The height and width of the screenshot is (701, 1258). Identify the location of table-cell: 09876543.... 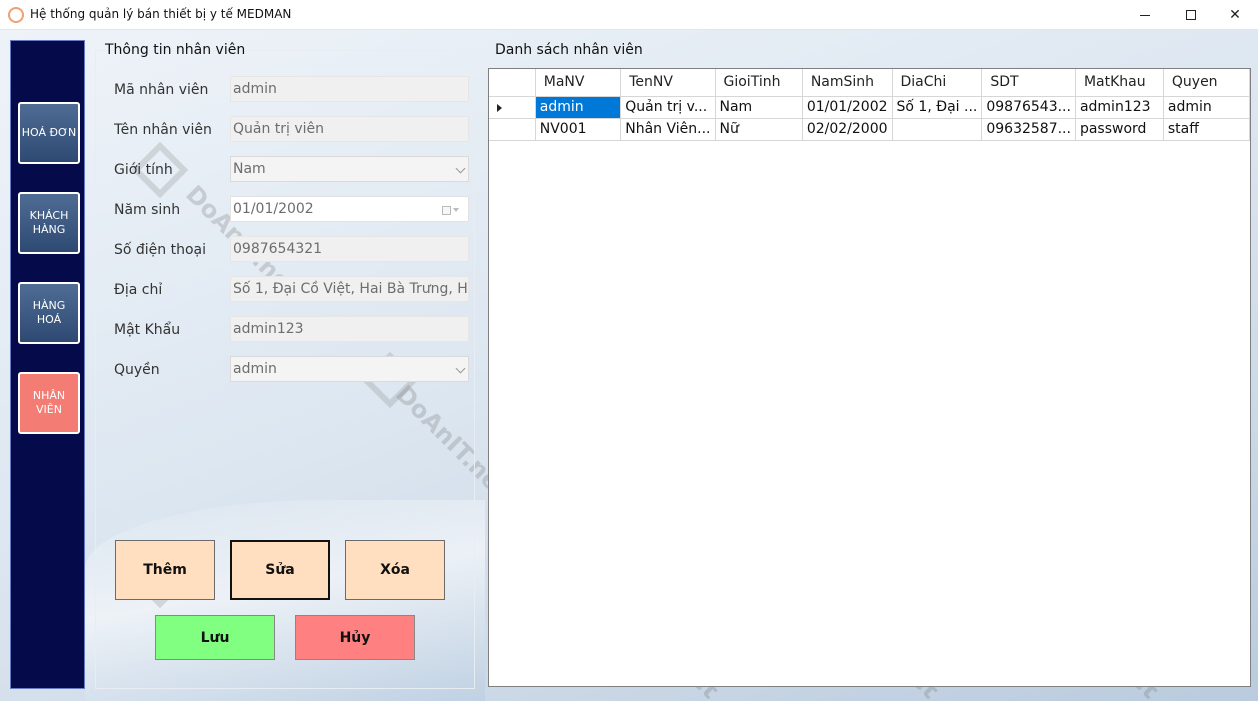
(1028, 107).